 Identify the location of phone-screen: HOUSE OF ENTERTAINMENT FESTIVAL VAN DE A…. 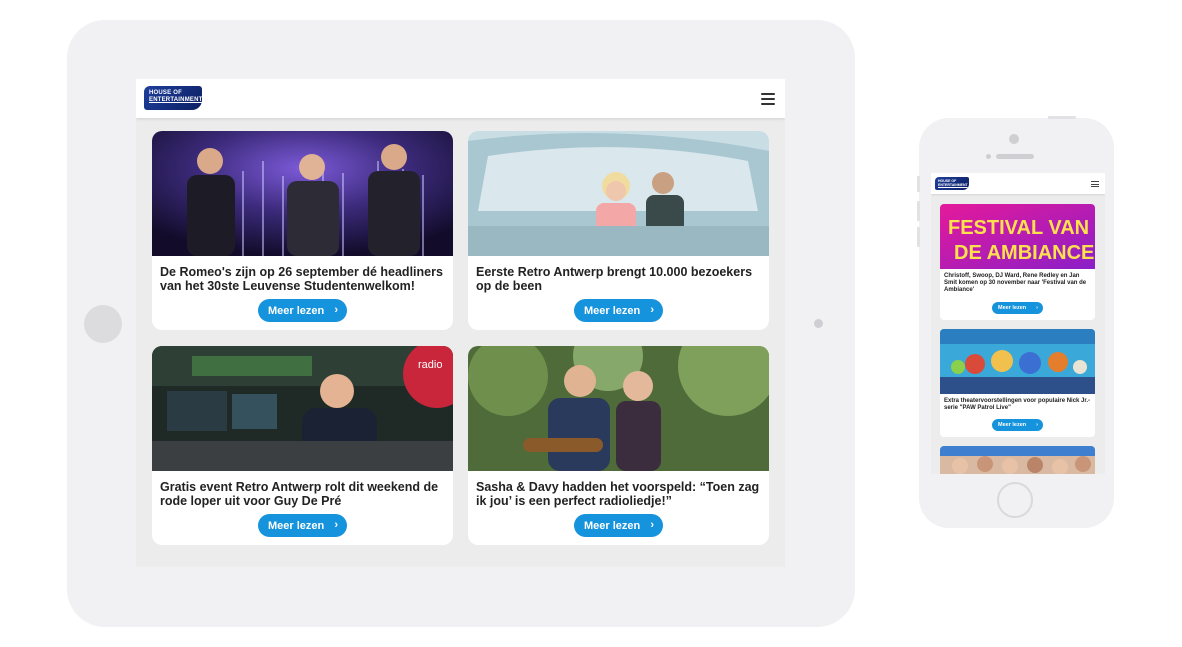
(1018, 323).